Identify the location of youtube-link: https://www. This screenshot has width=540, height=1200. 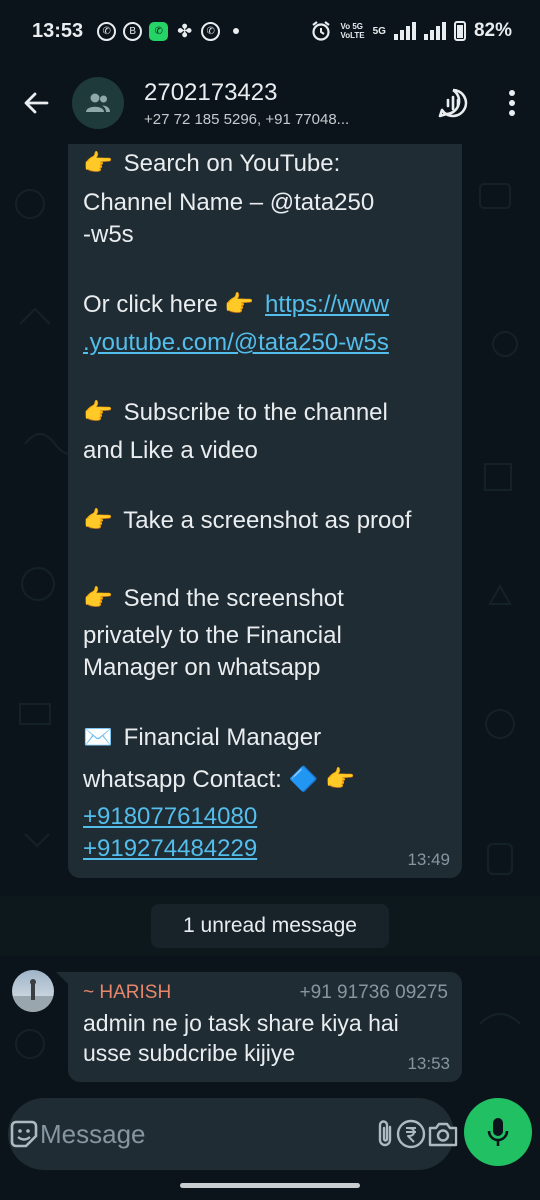
(327, 304).